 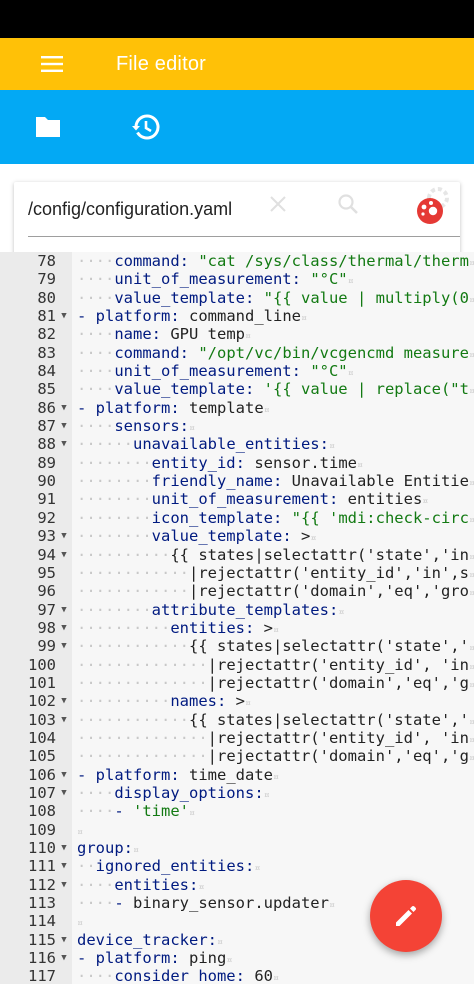 What do you see at coordinates (114, 609) in the screenshot?
I see `indent-guide: ········` at bounding box center [114, 609].